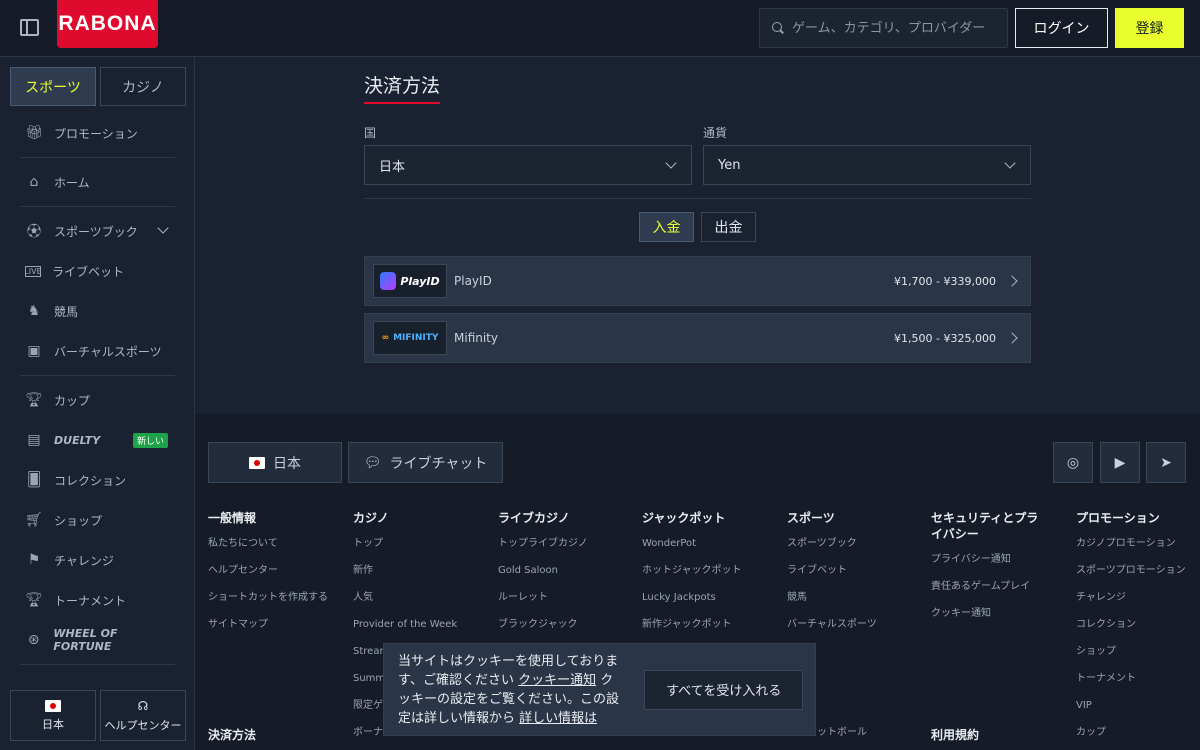  I want to click on footer-link: ショートカットを作成する, so click(273, 598).